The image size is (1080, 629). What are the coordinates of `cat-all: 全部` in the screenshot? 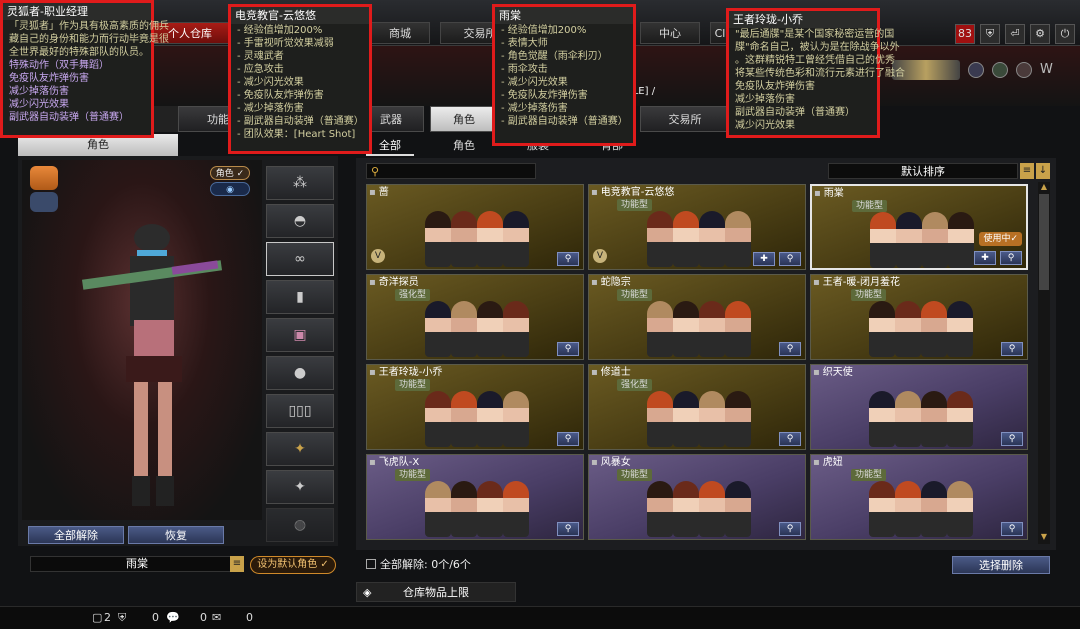 It's located at (390, 146).